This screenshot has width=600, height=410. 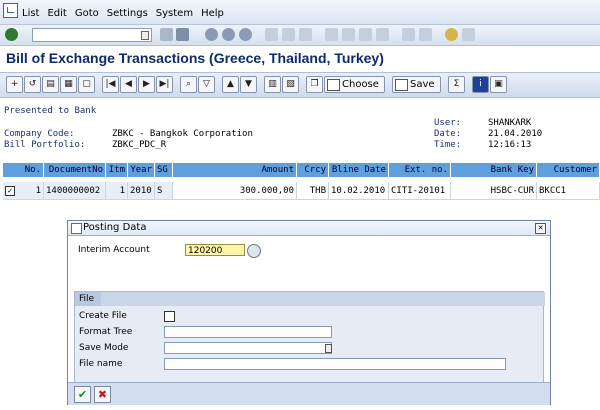 I want to click on enter-icon, so click(x=11, y=34).